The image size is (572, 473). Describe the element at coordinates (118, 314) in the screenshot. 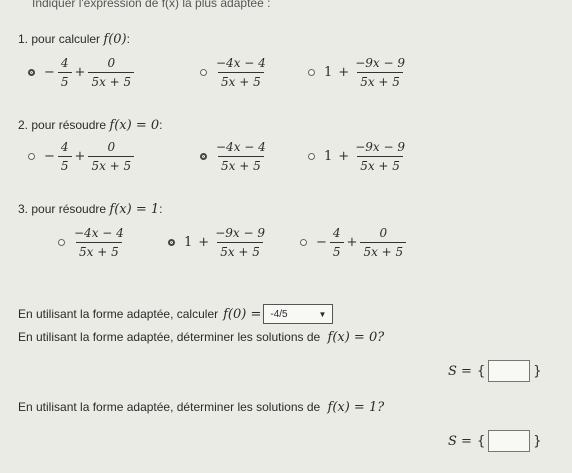

I see `compute-text: En utilisant la forme adaptée, calculer` at that location.